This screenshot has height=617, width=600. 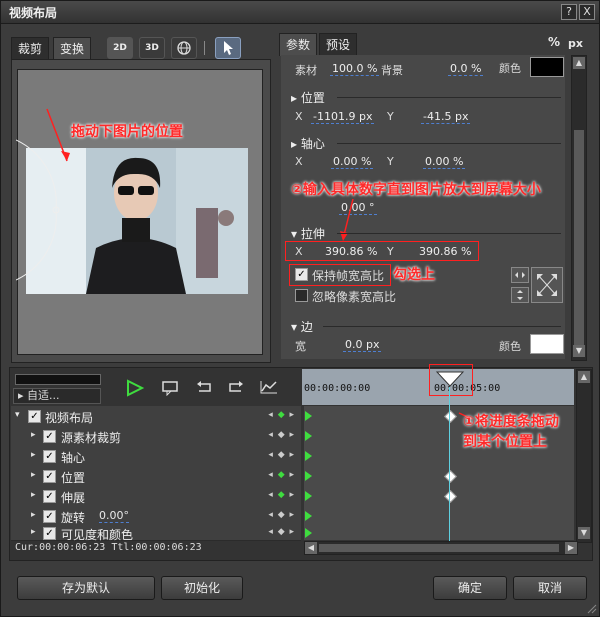 What do you see at coordinates (584, 456) in the screenshot?
I see `timeline-v-scrollbar: ▲ ▼` at bounding box center [584, 456].